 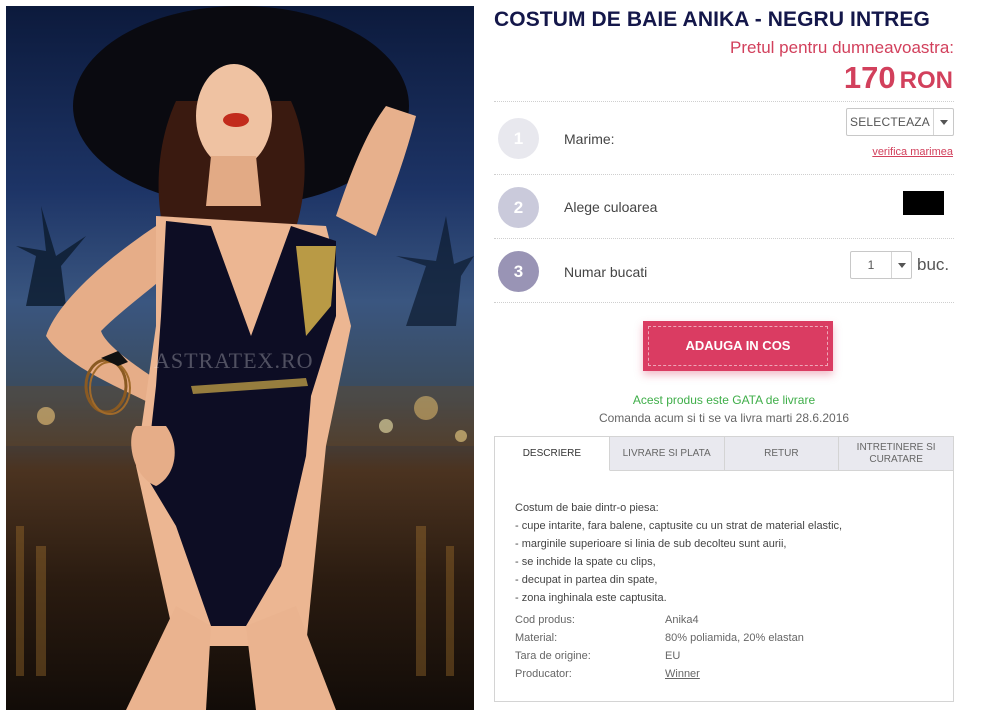 I want to click on step-2-badge: 2, so click(x=518, y=207).